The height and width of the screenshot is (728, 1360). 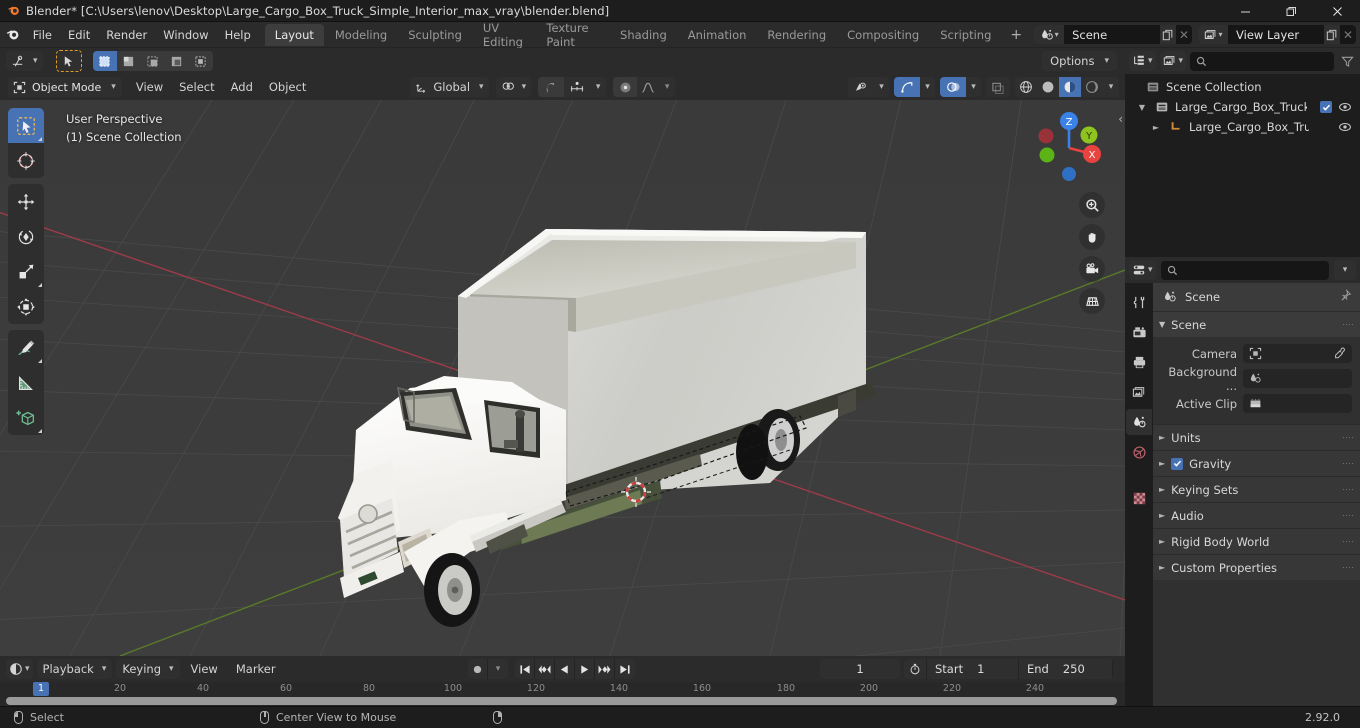 I want to click on new-viewlayer-button, so click(x=1332, y=34).